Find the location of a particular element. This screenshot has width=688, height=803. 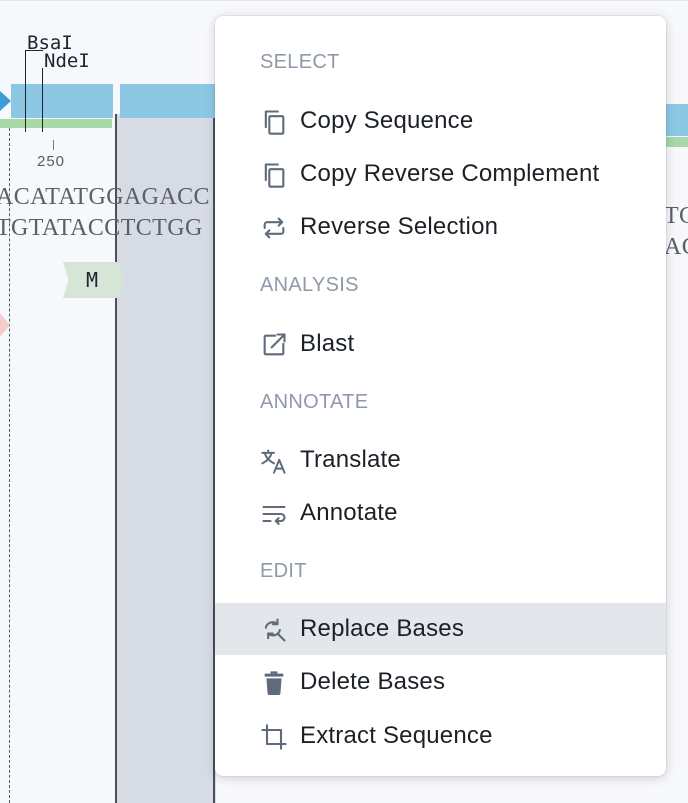

top-border is located at coordinates (344, 0).